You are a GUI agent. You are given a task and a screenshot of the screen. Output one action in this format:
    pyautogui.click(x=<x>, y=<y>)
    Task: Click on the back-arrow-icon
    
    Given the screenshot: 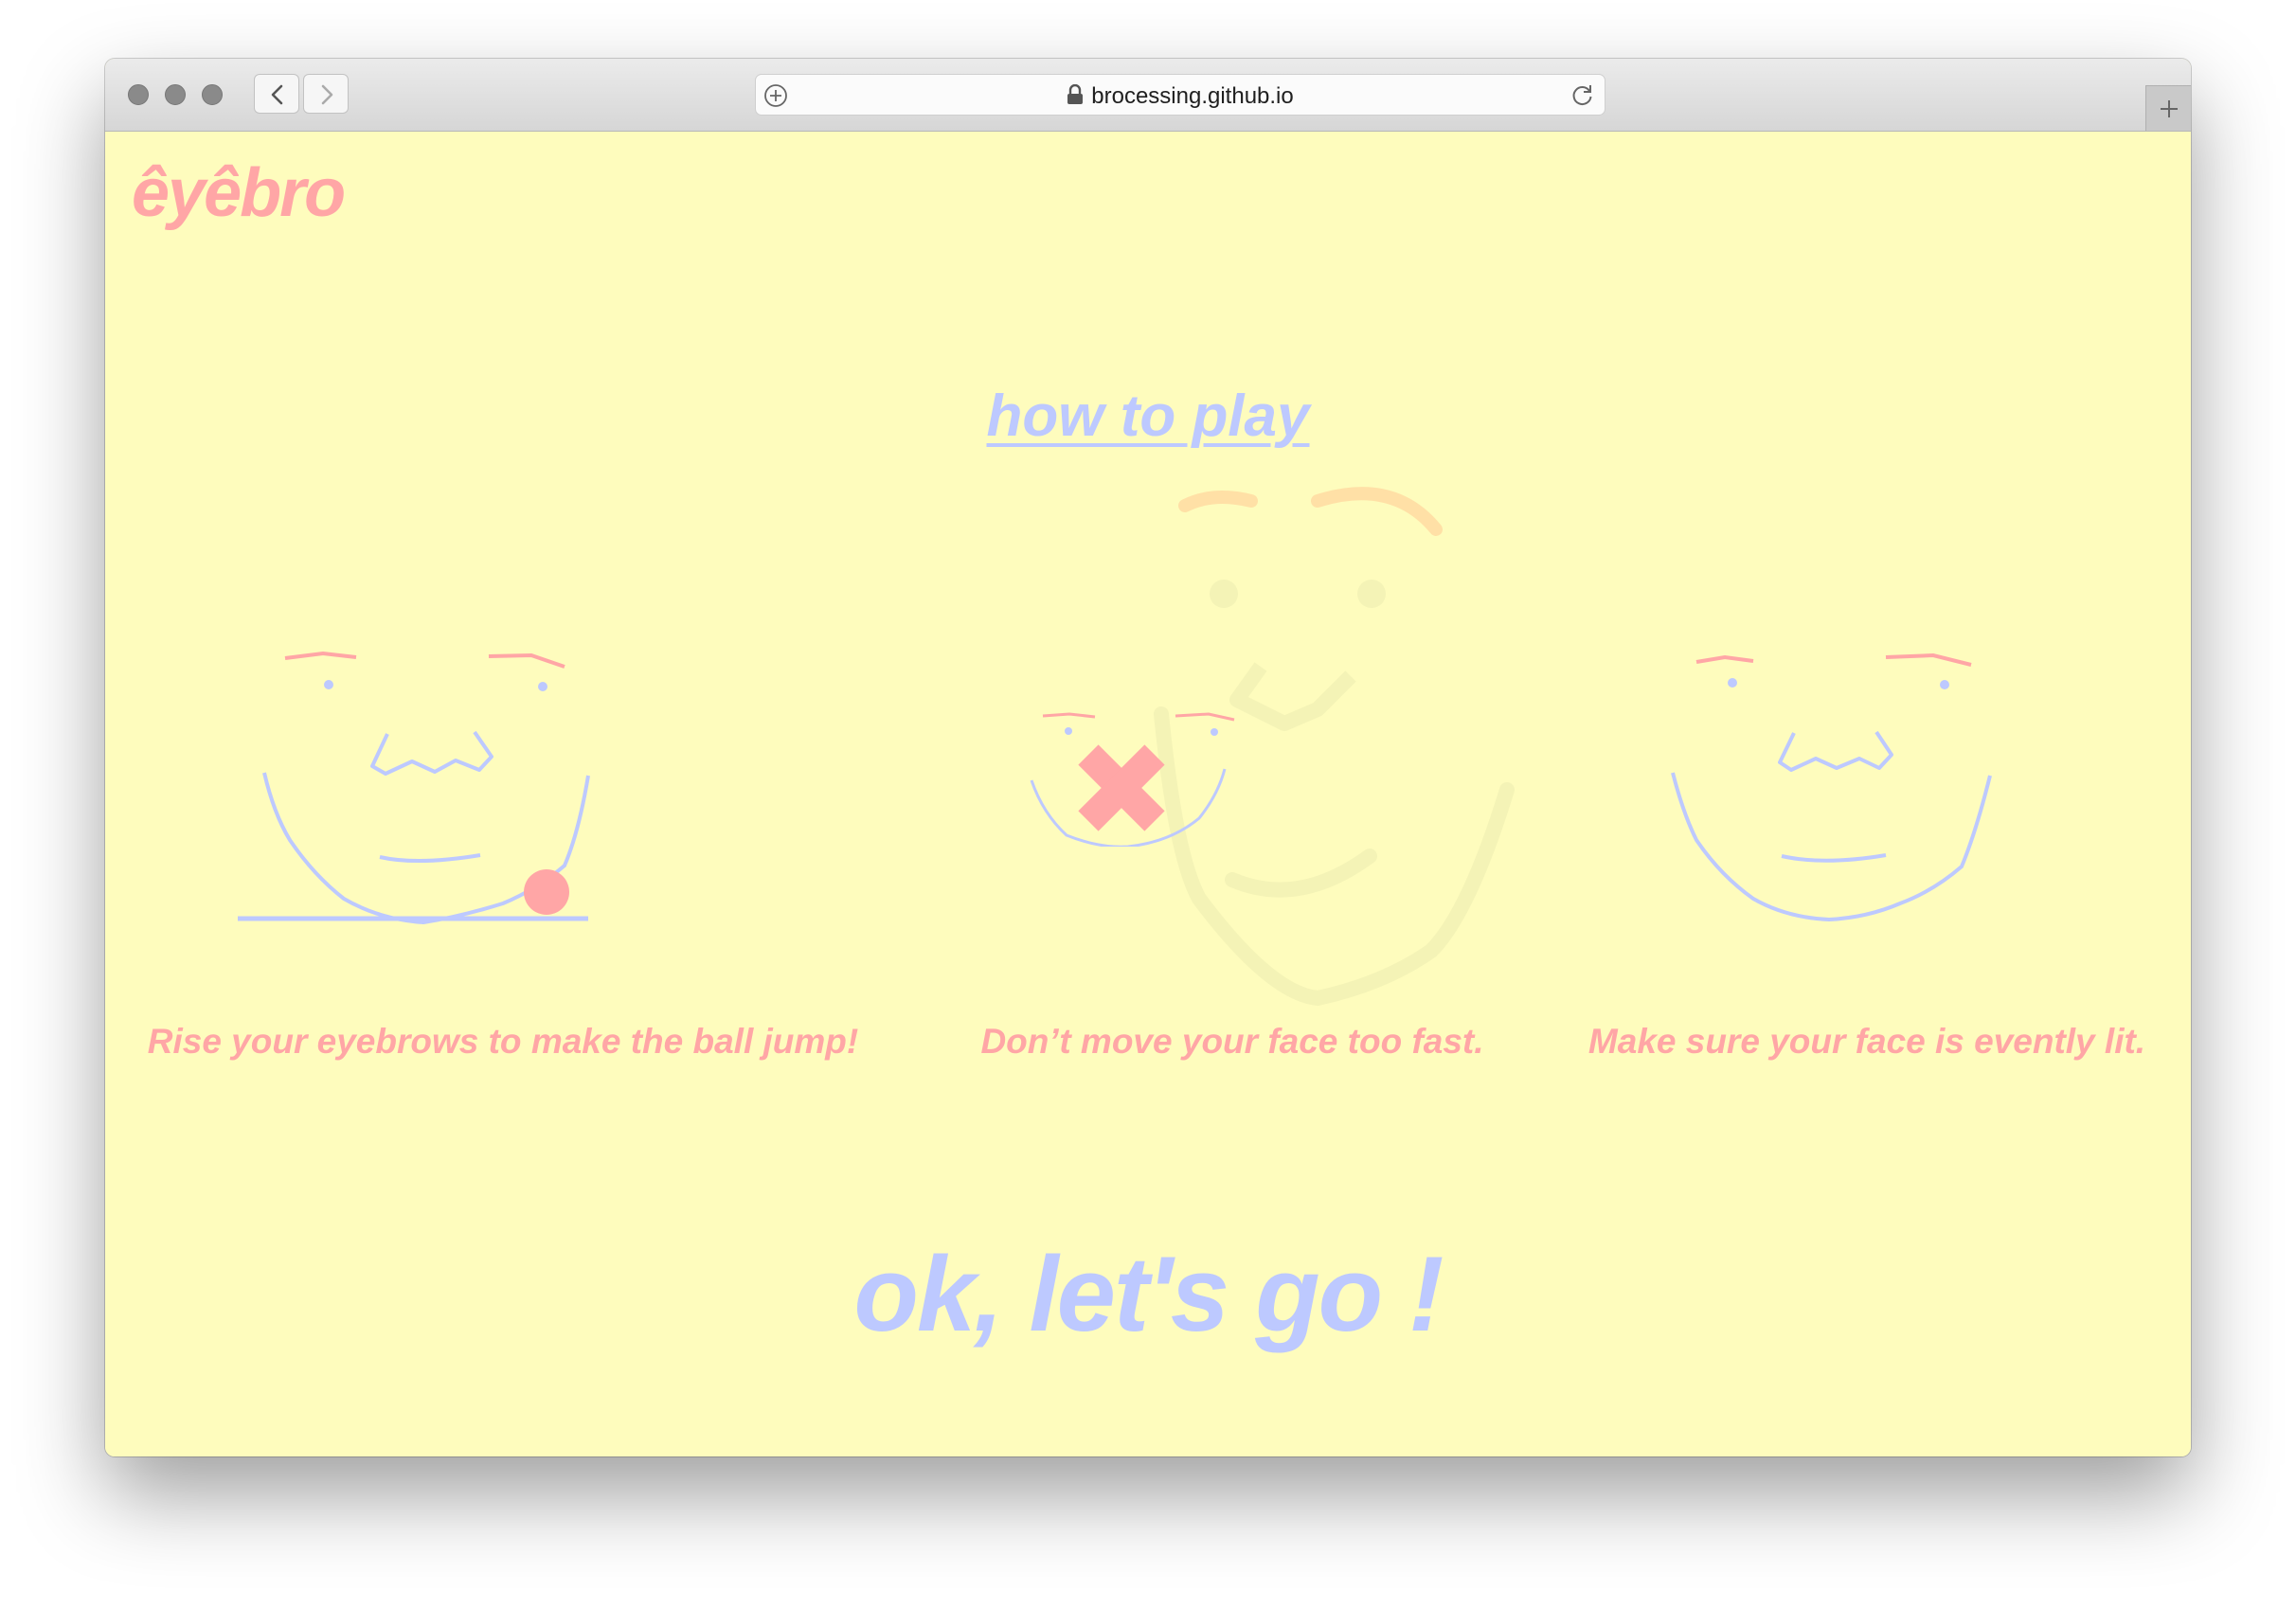 What is the action you would take?
    pyautogui.click(x=277, y=95)
    